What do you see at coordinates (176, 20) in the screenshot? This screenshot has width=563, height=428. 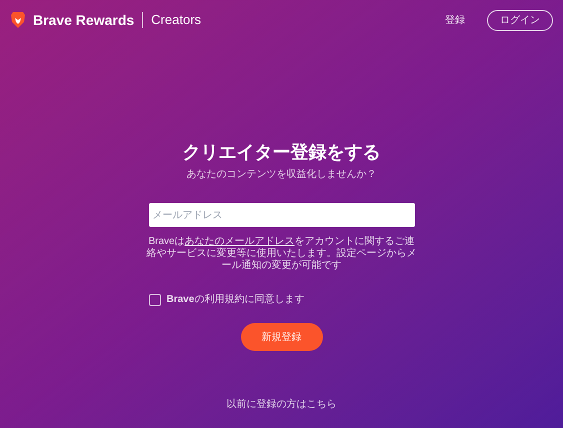 I see `section-name: Creators` at bounding box center [176, 20].